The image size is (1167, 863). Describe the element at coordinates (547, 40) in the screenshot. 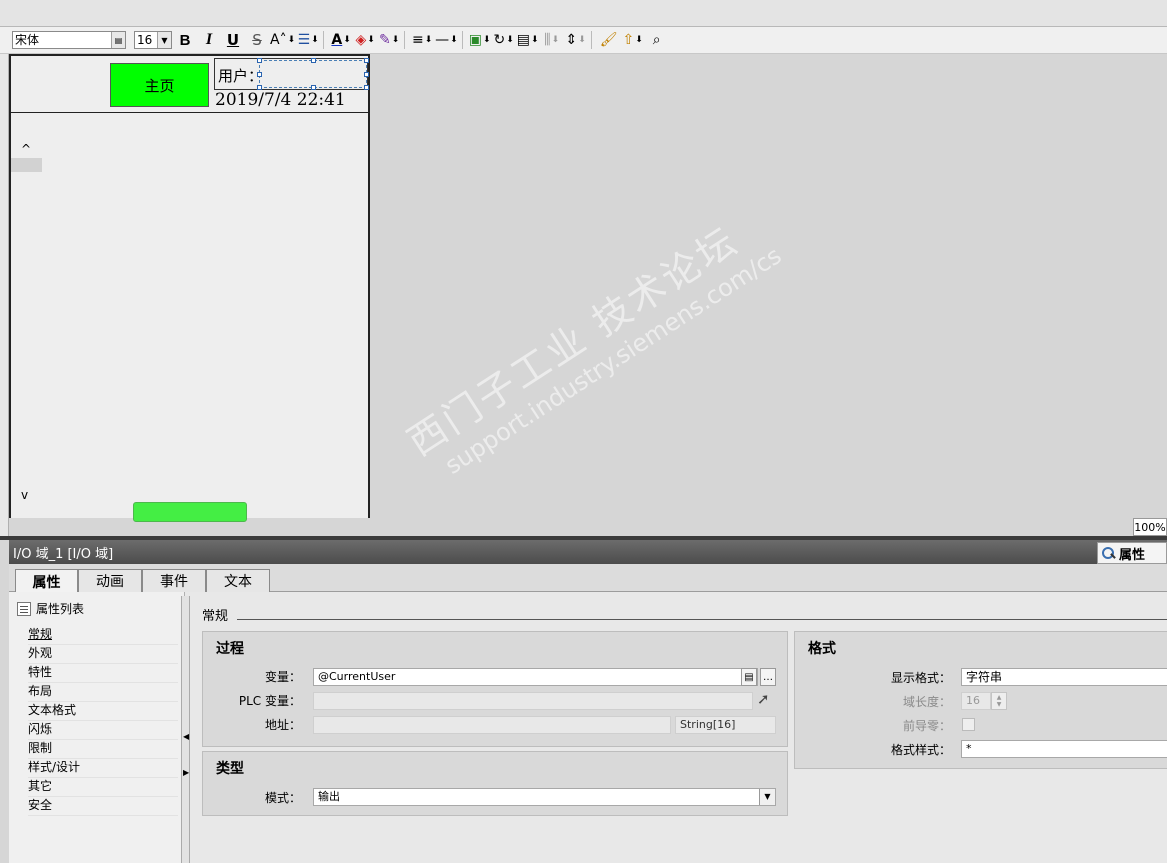

I see `distribute-icon: ⫼` at that location.